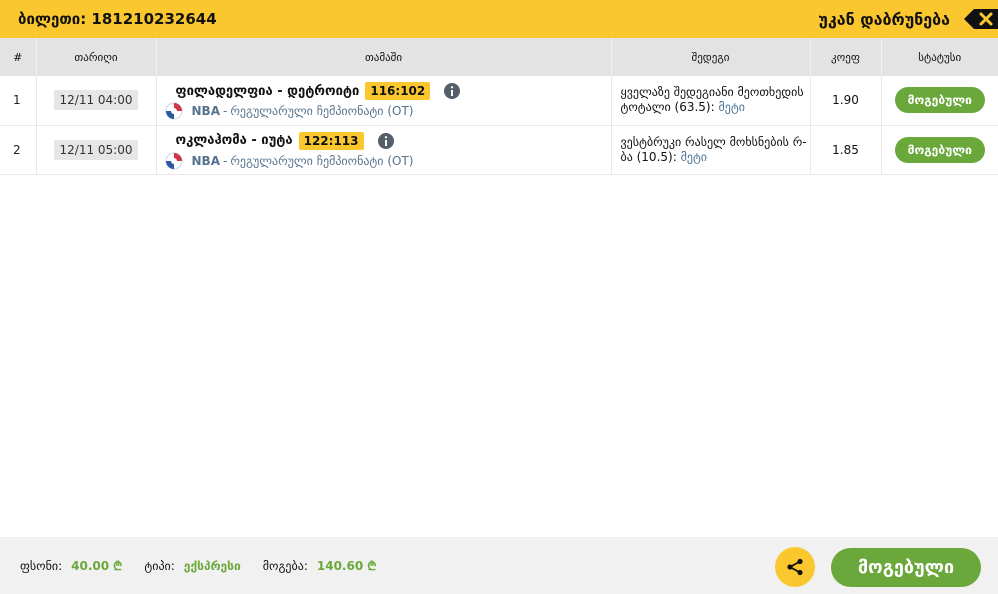 This screenshot has height=594, width=998. I want to click on table-header-row: # თარიღი თამაში შედეგი კოეფ სტატუსი, so click(499, 57).